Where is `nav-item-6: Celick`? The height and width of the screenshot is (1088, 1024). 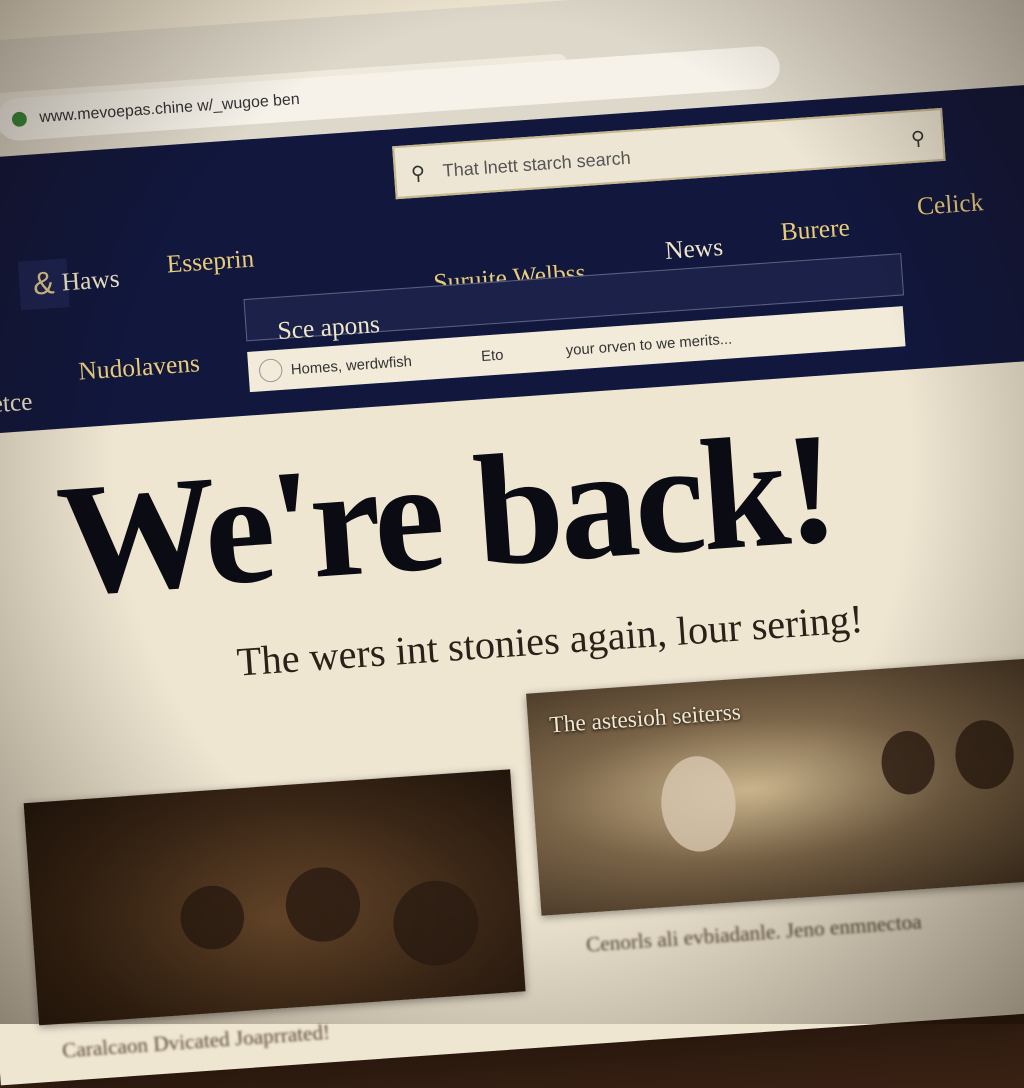
nav-item-6: Celick is located at coordinates (950, 205).